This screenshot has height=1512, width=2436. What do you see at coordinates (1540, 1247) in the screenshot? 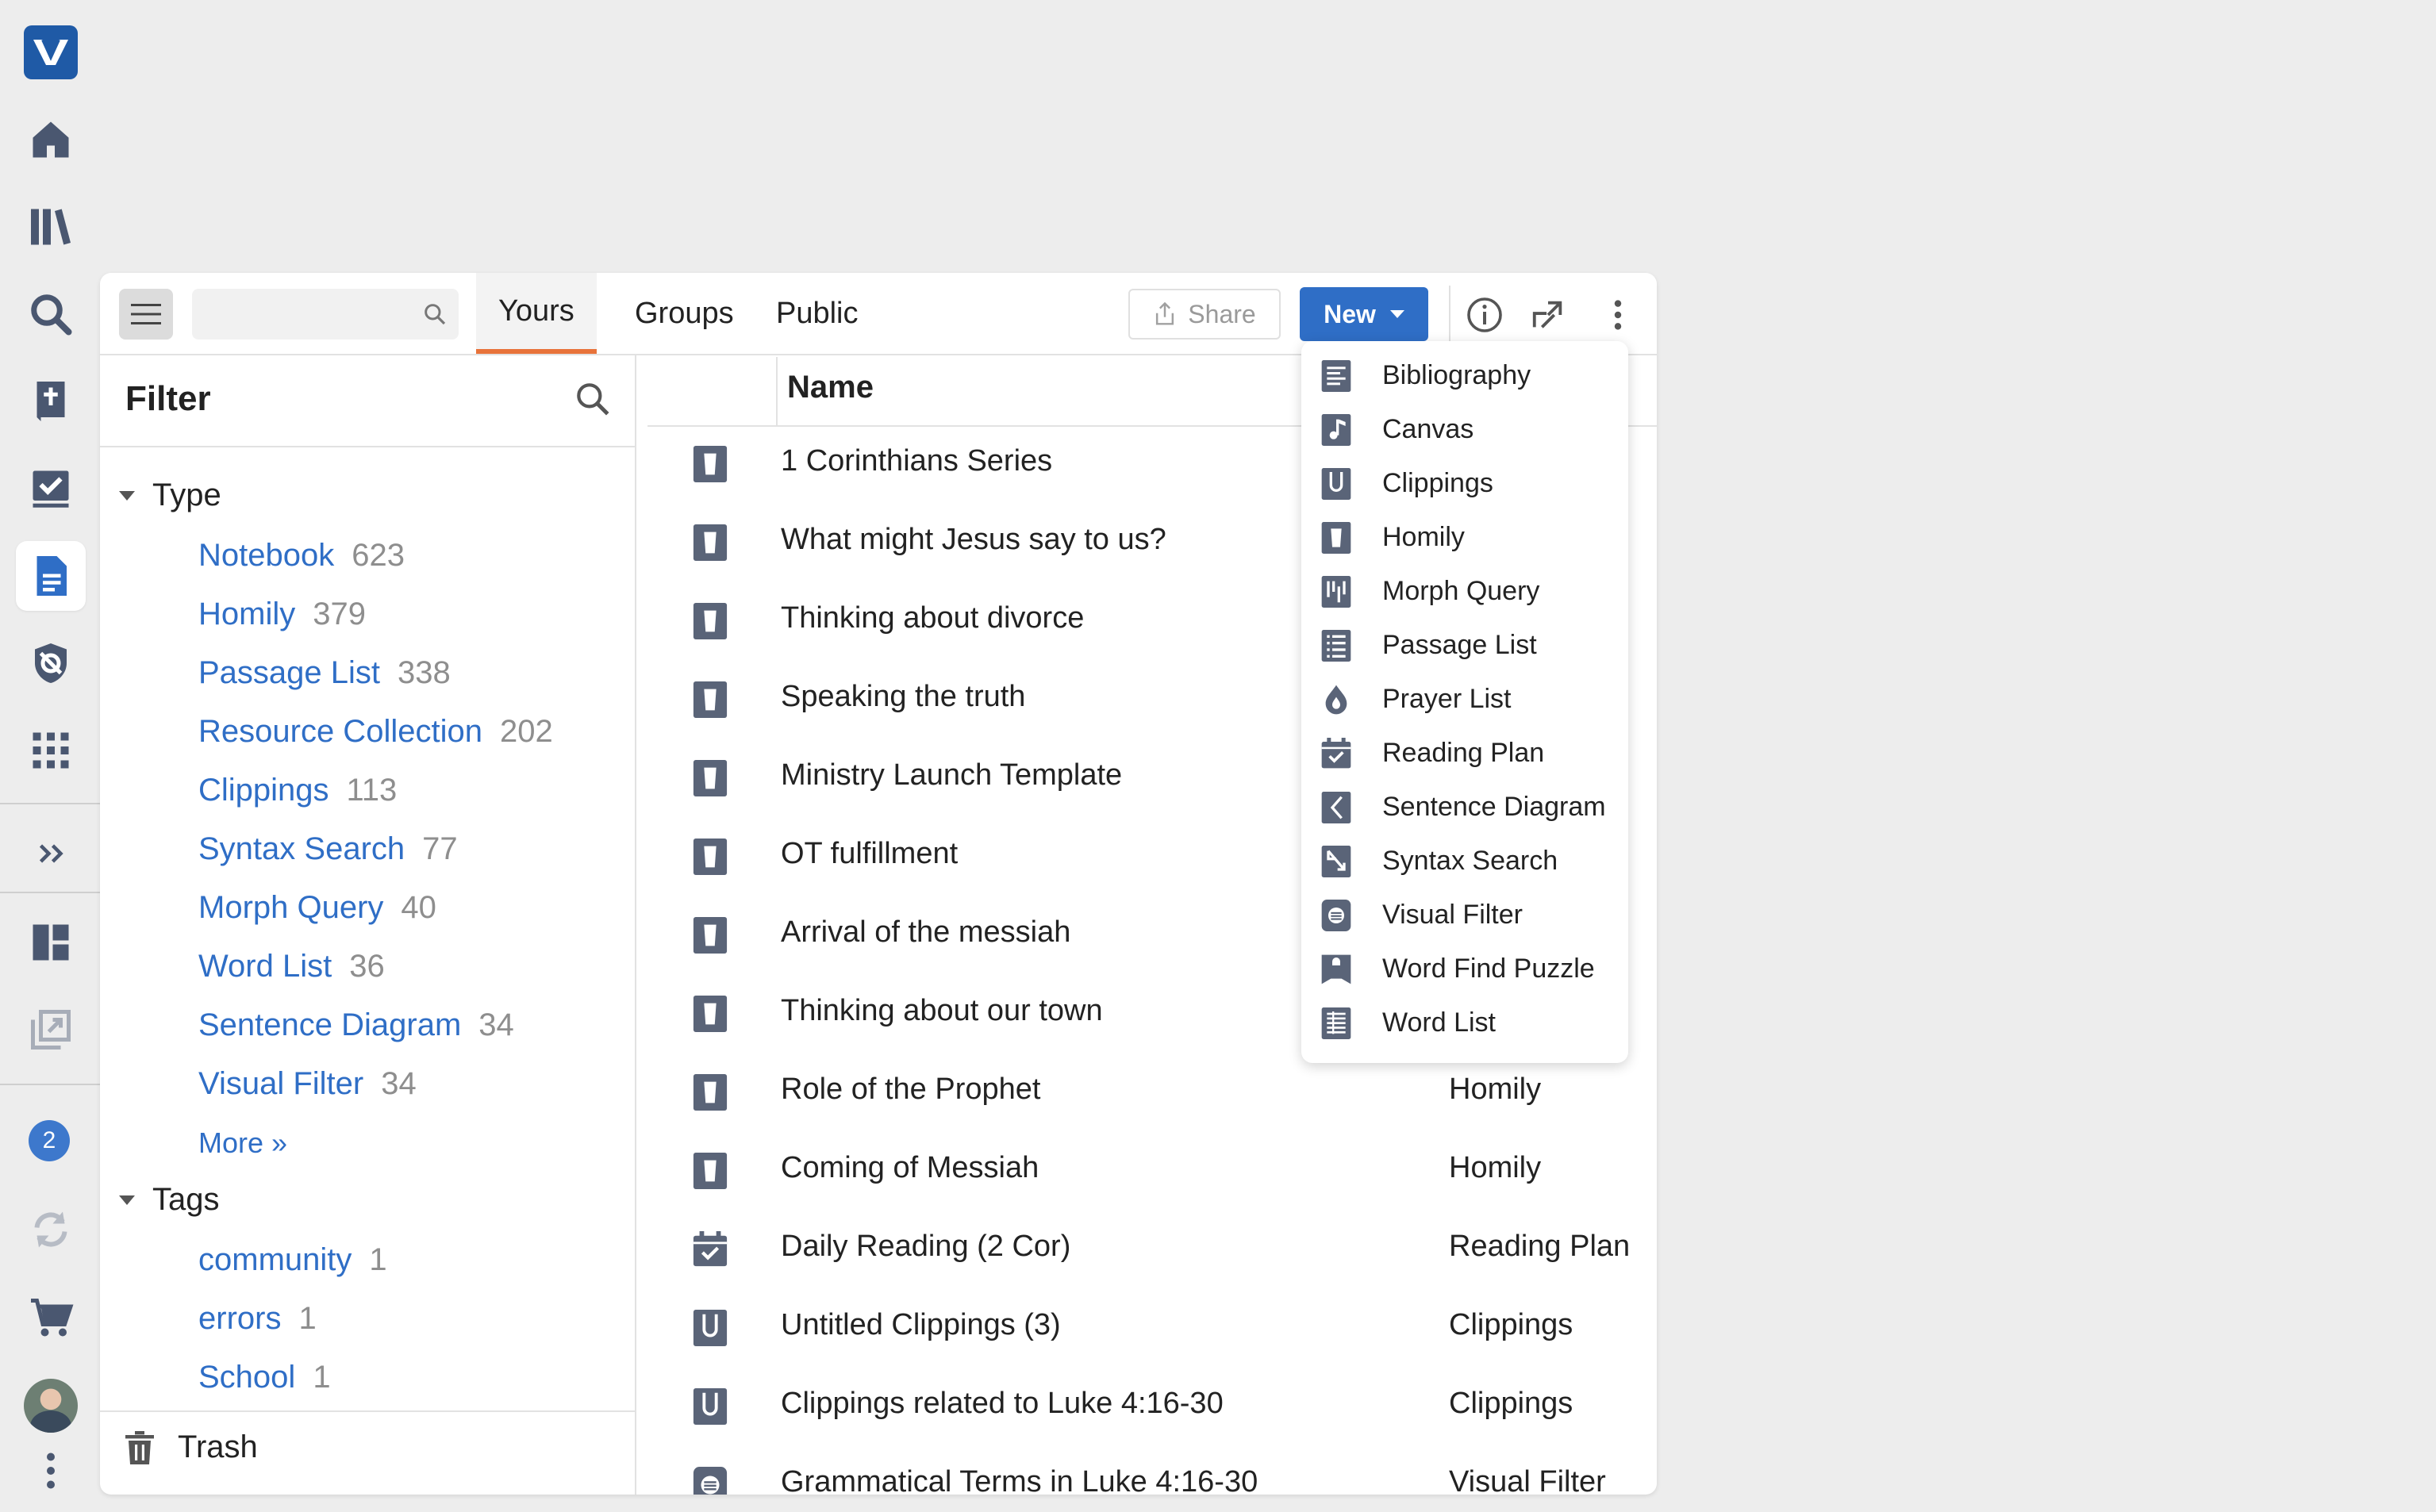
I see `row-type: Reading Plan` at bounding box center [1540, 1247].